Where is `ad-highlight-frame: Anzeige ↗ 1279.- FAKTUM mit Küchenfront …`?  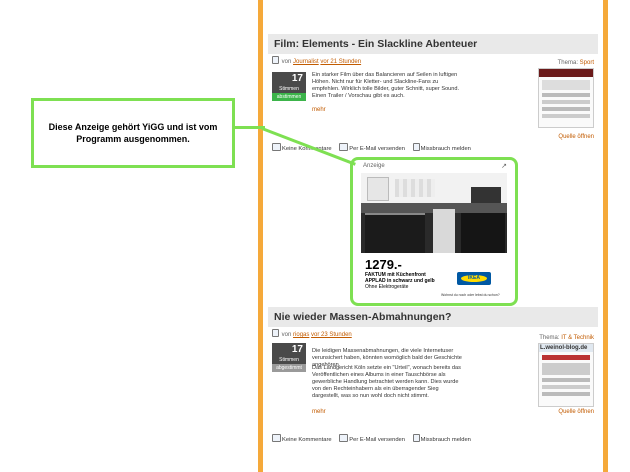 ad-highlight-frame: Anzeige ↗ 1279.- FAKTUM mit Küchenfront … is located at coordinates (434, 231).